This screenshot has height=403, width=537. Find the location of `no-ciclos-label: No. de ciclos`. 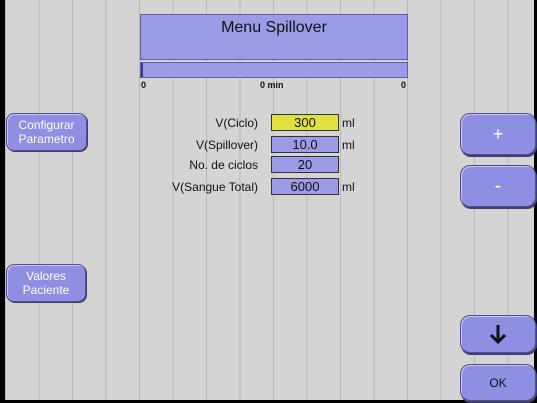

no-ciclos-label: No. de ciclos is located at coordinates (223, 165).